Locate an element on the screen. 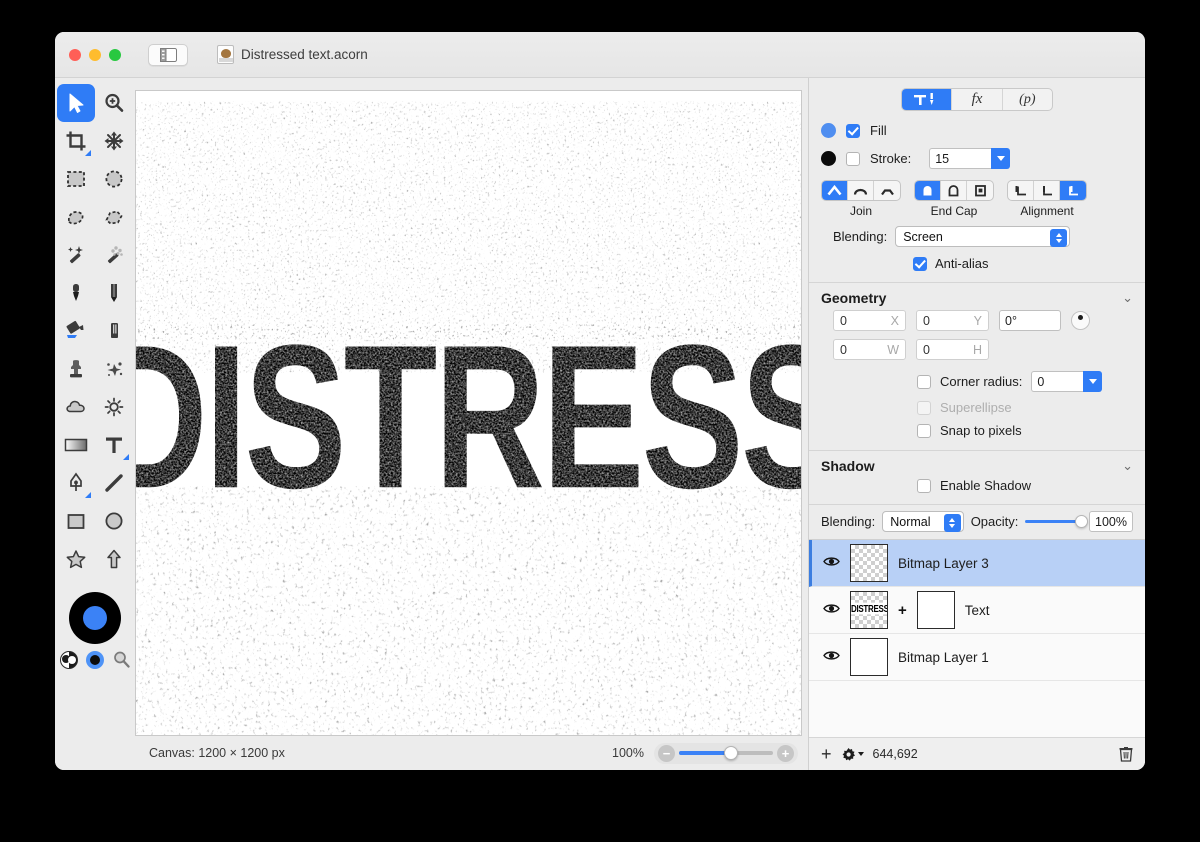 The width and height of the screenshot is (1200, 842). alignment-center-option is located at coordinates (1047, 190).